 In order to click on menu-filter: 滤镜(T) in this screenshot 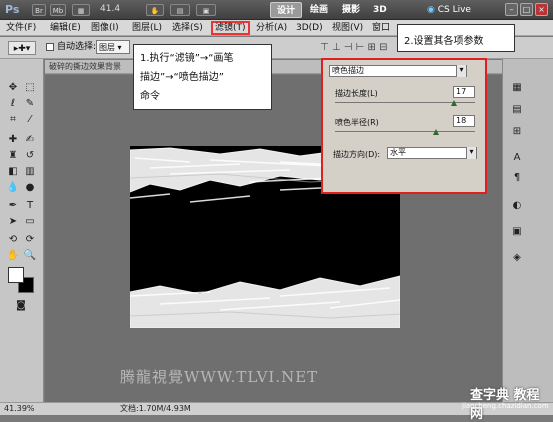, I will do `click(230, 28)`.